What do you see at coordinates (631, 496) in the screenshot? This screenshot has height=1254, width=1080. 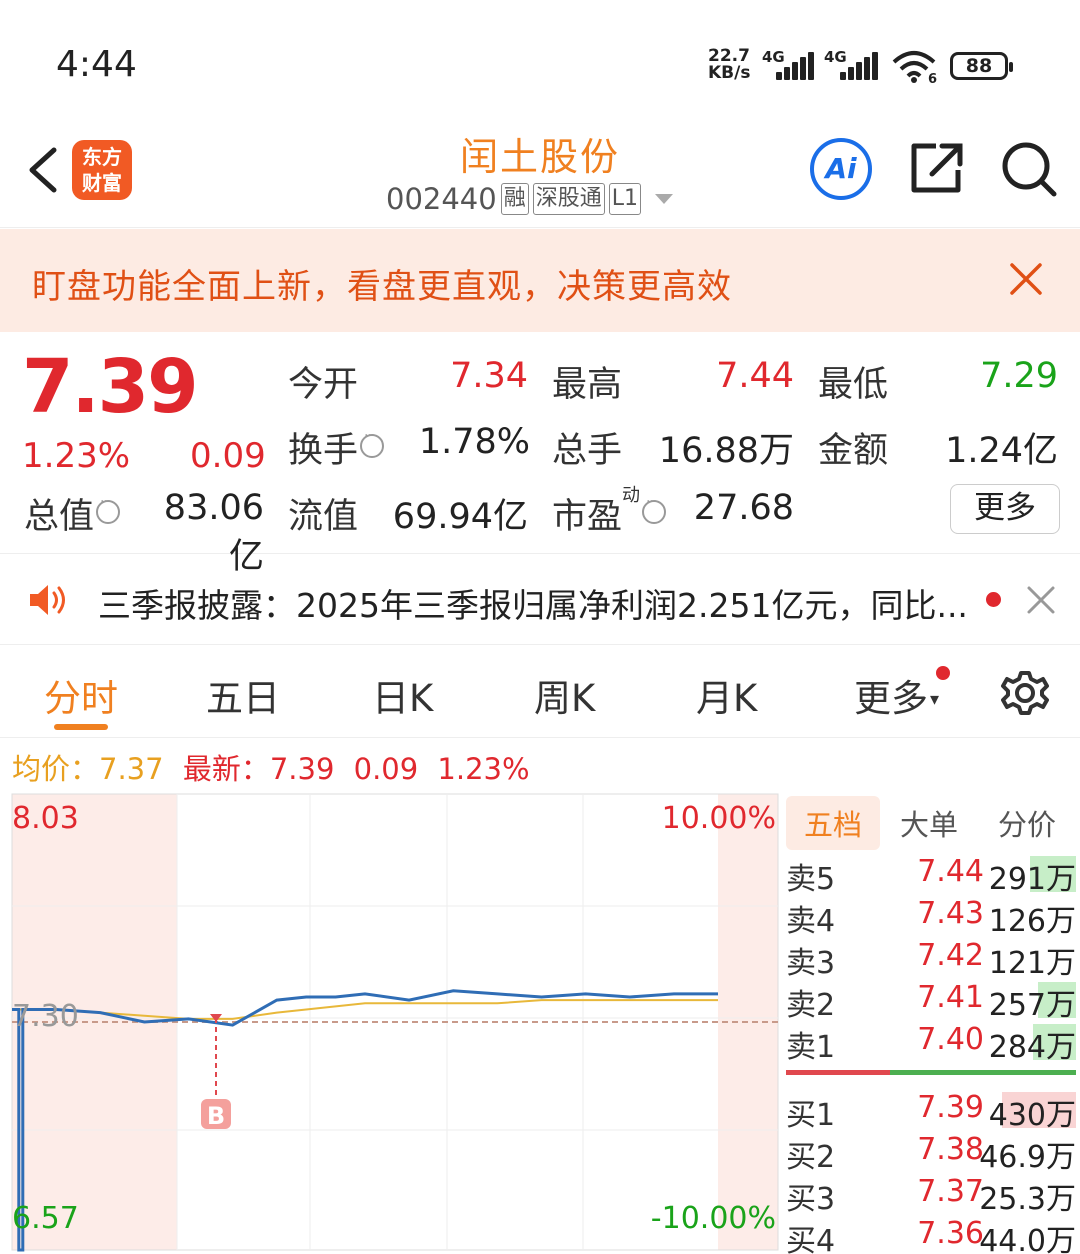 I see `pe-dynamic-mark: 动` at bounding box center [631, 496].